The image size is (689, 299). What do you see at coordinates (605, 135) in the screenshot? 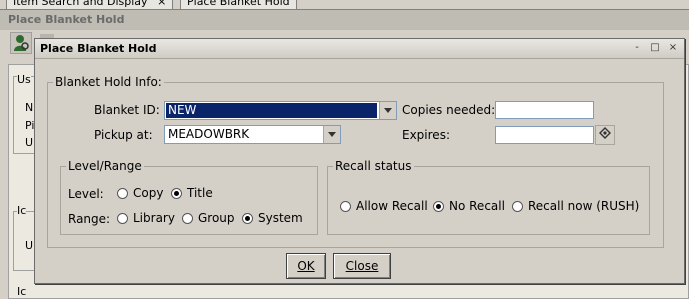
I see `calendar-icon` at bounding box center [605, 135].